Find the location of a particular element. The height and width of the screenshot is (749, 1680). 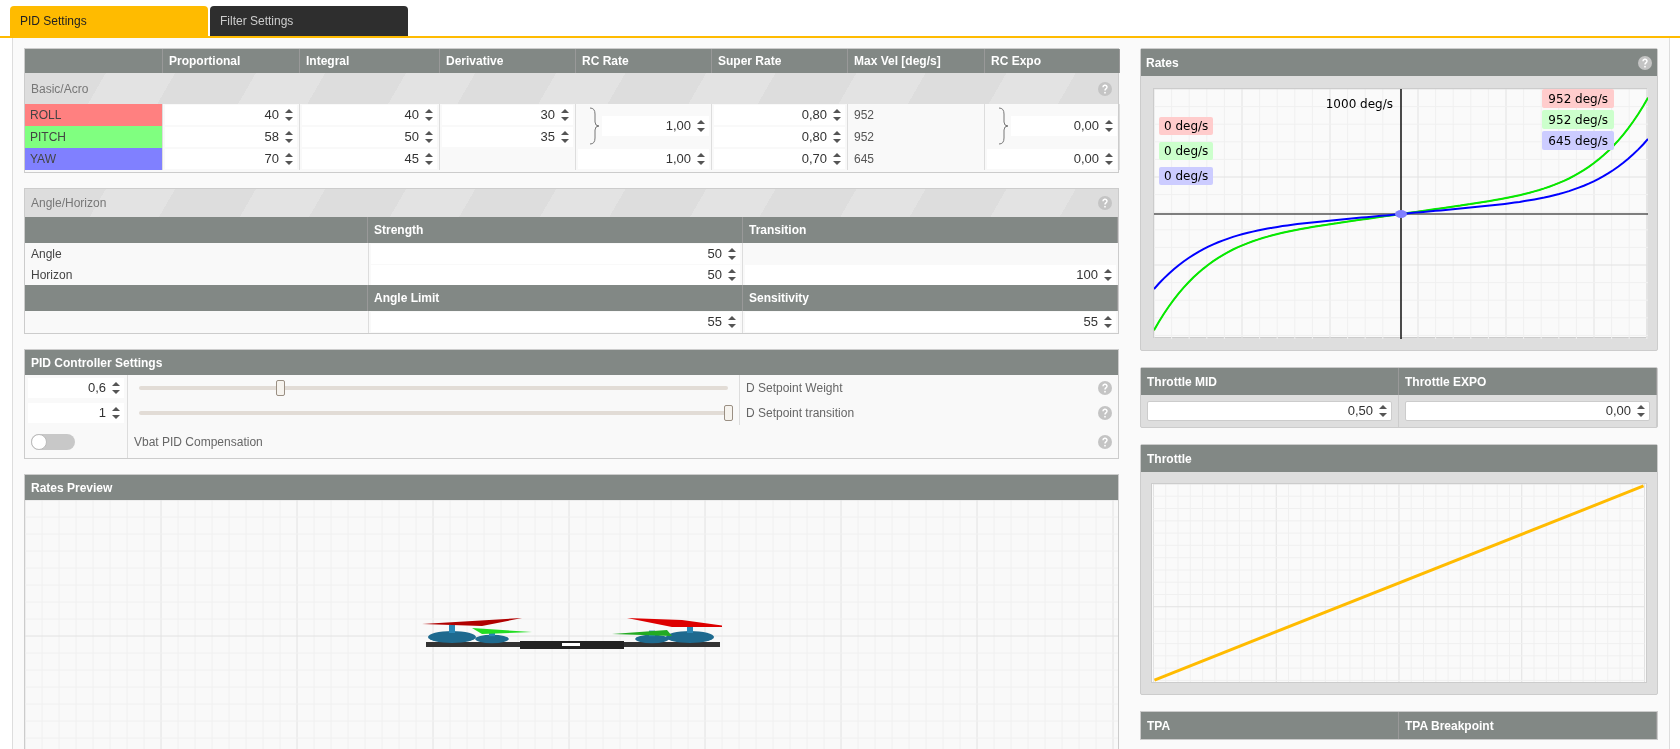

number-field: 58 is located at coordinates (231, 137).